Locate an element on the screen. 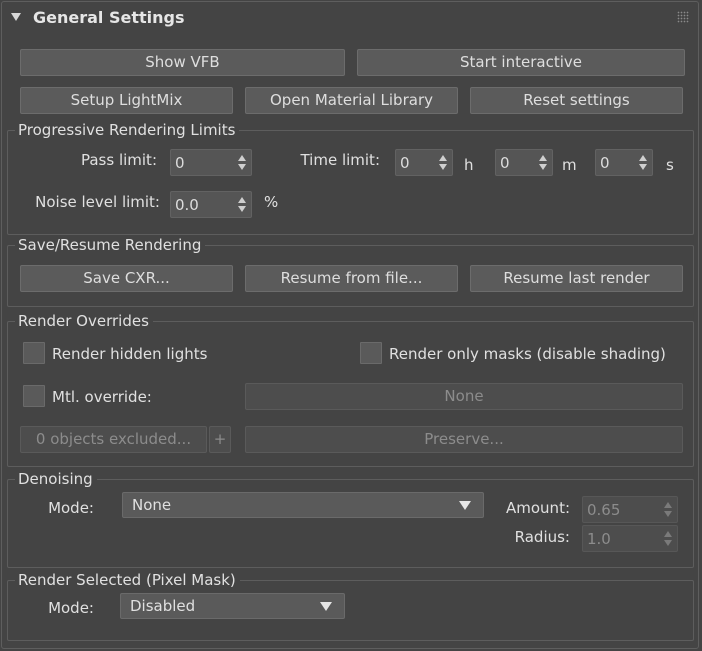 This screenshot has height=651, width=702. amount-value: 0.65 is located at coordinates (604, 510).